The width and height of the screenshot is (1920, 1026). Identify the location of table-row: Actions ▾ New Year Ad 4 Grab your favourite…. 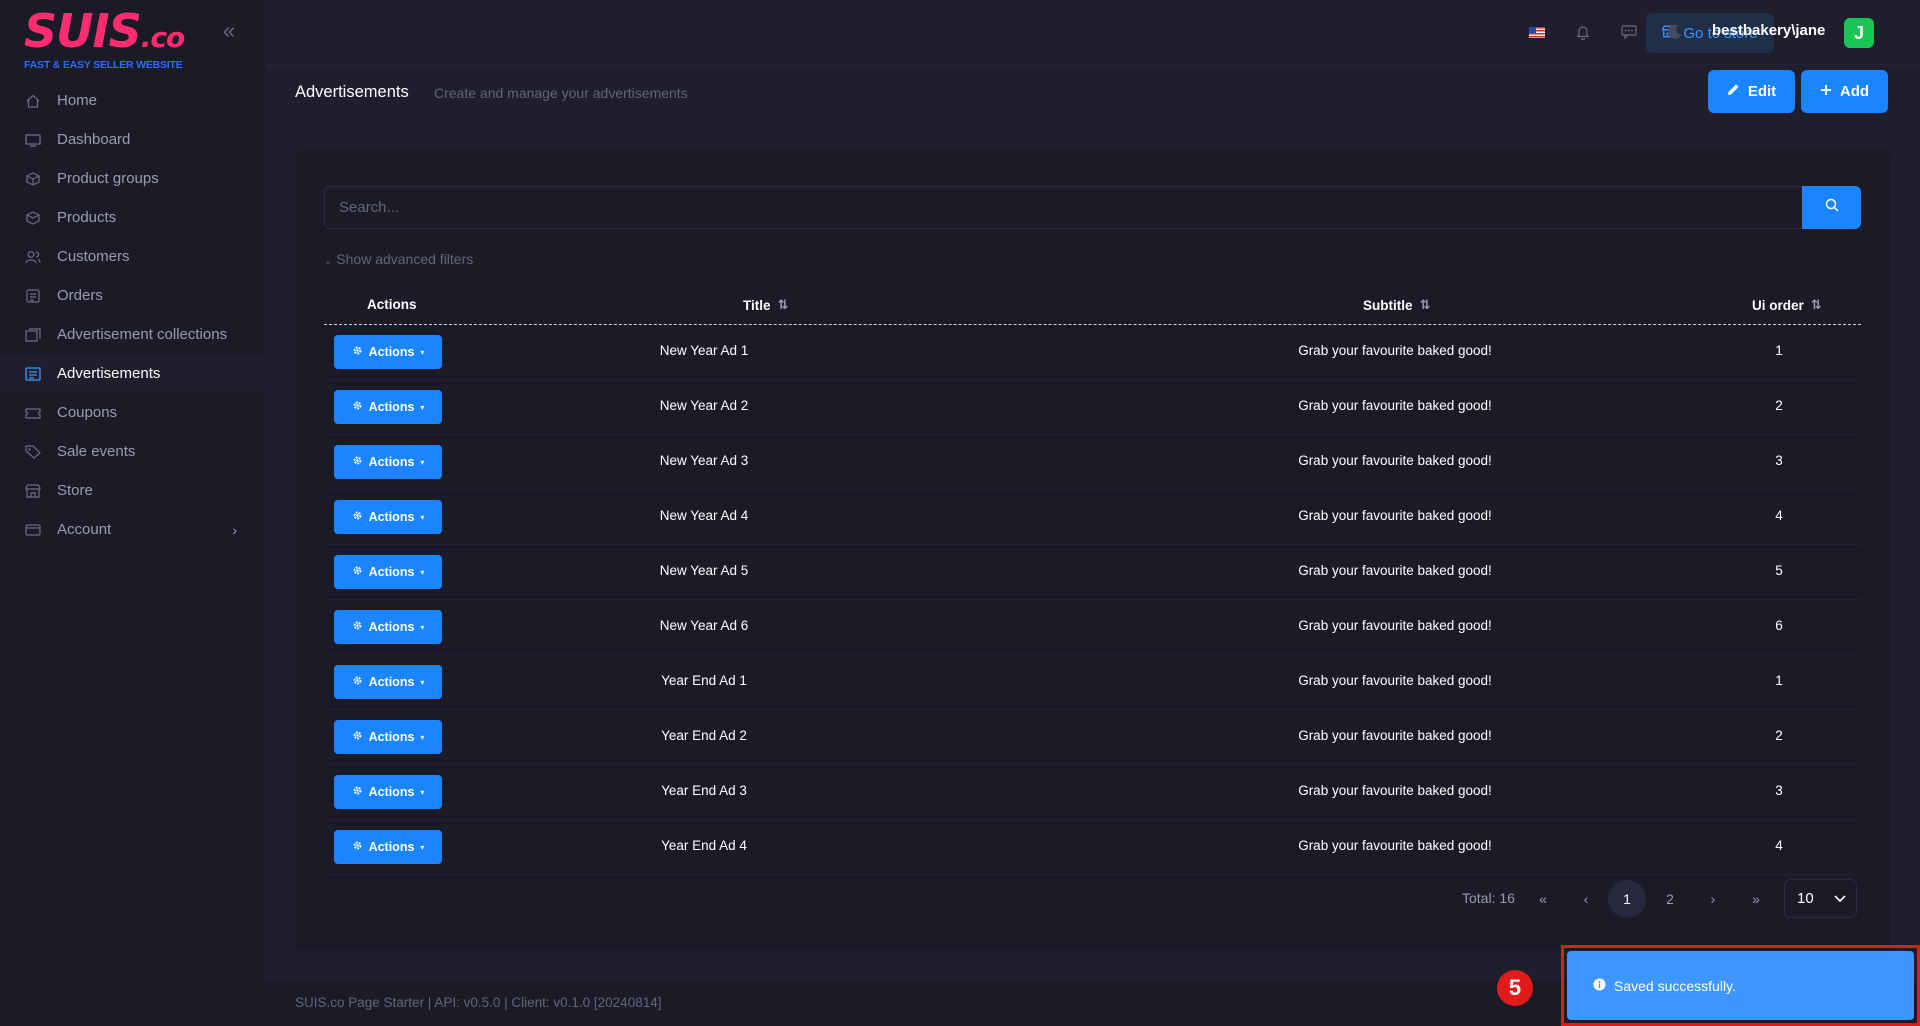
(1092, 517).